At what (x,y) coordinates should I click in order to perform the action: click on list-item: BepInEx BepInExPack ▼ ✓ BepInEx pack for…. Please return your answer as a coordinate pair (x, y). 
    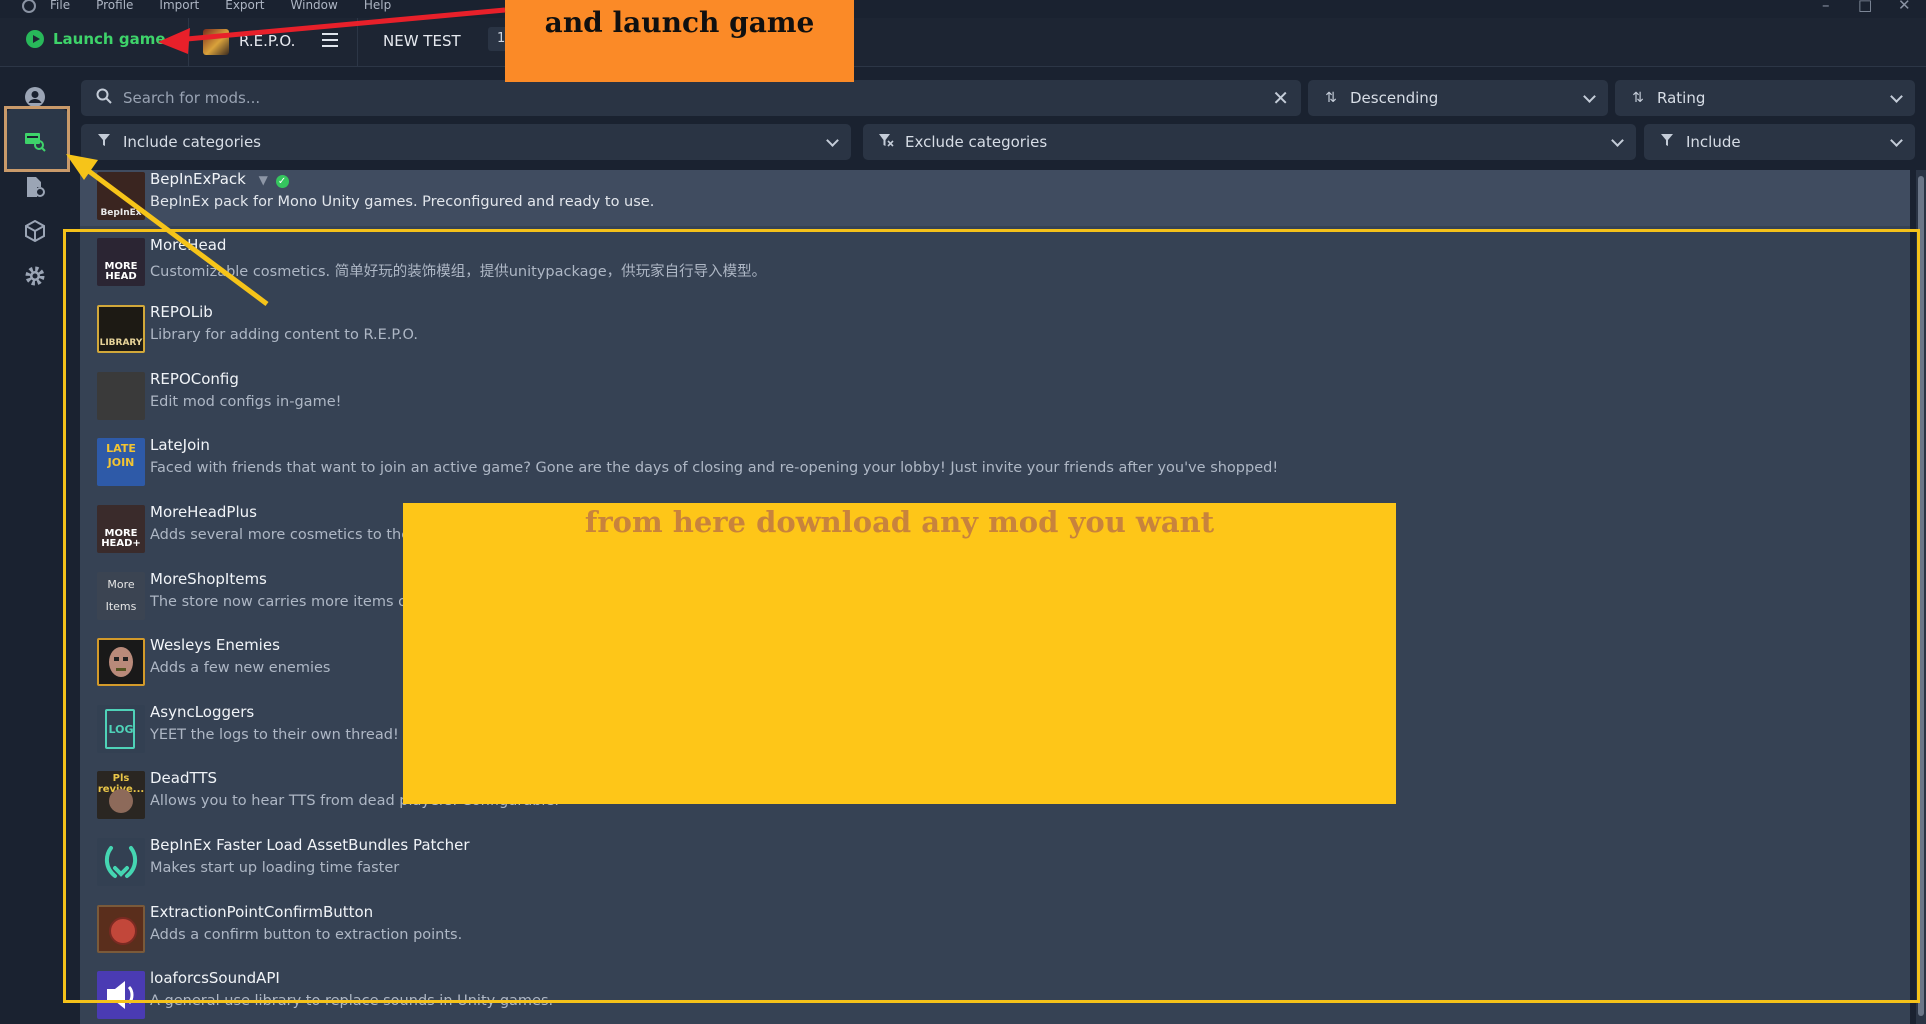
    Looking at the image, I should click on (988, 201).